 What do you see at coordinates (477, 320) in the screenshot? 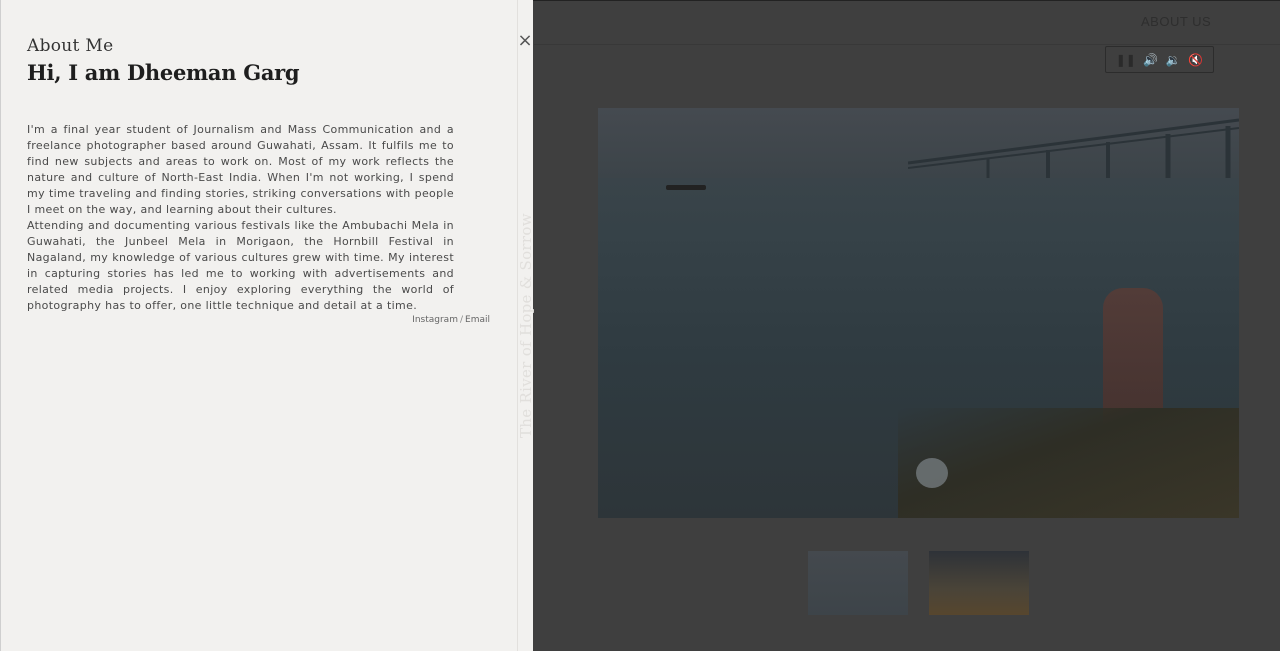
I see `email-link: Email` at bounding box center [477, 320].